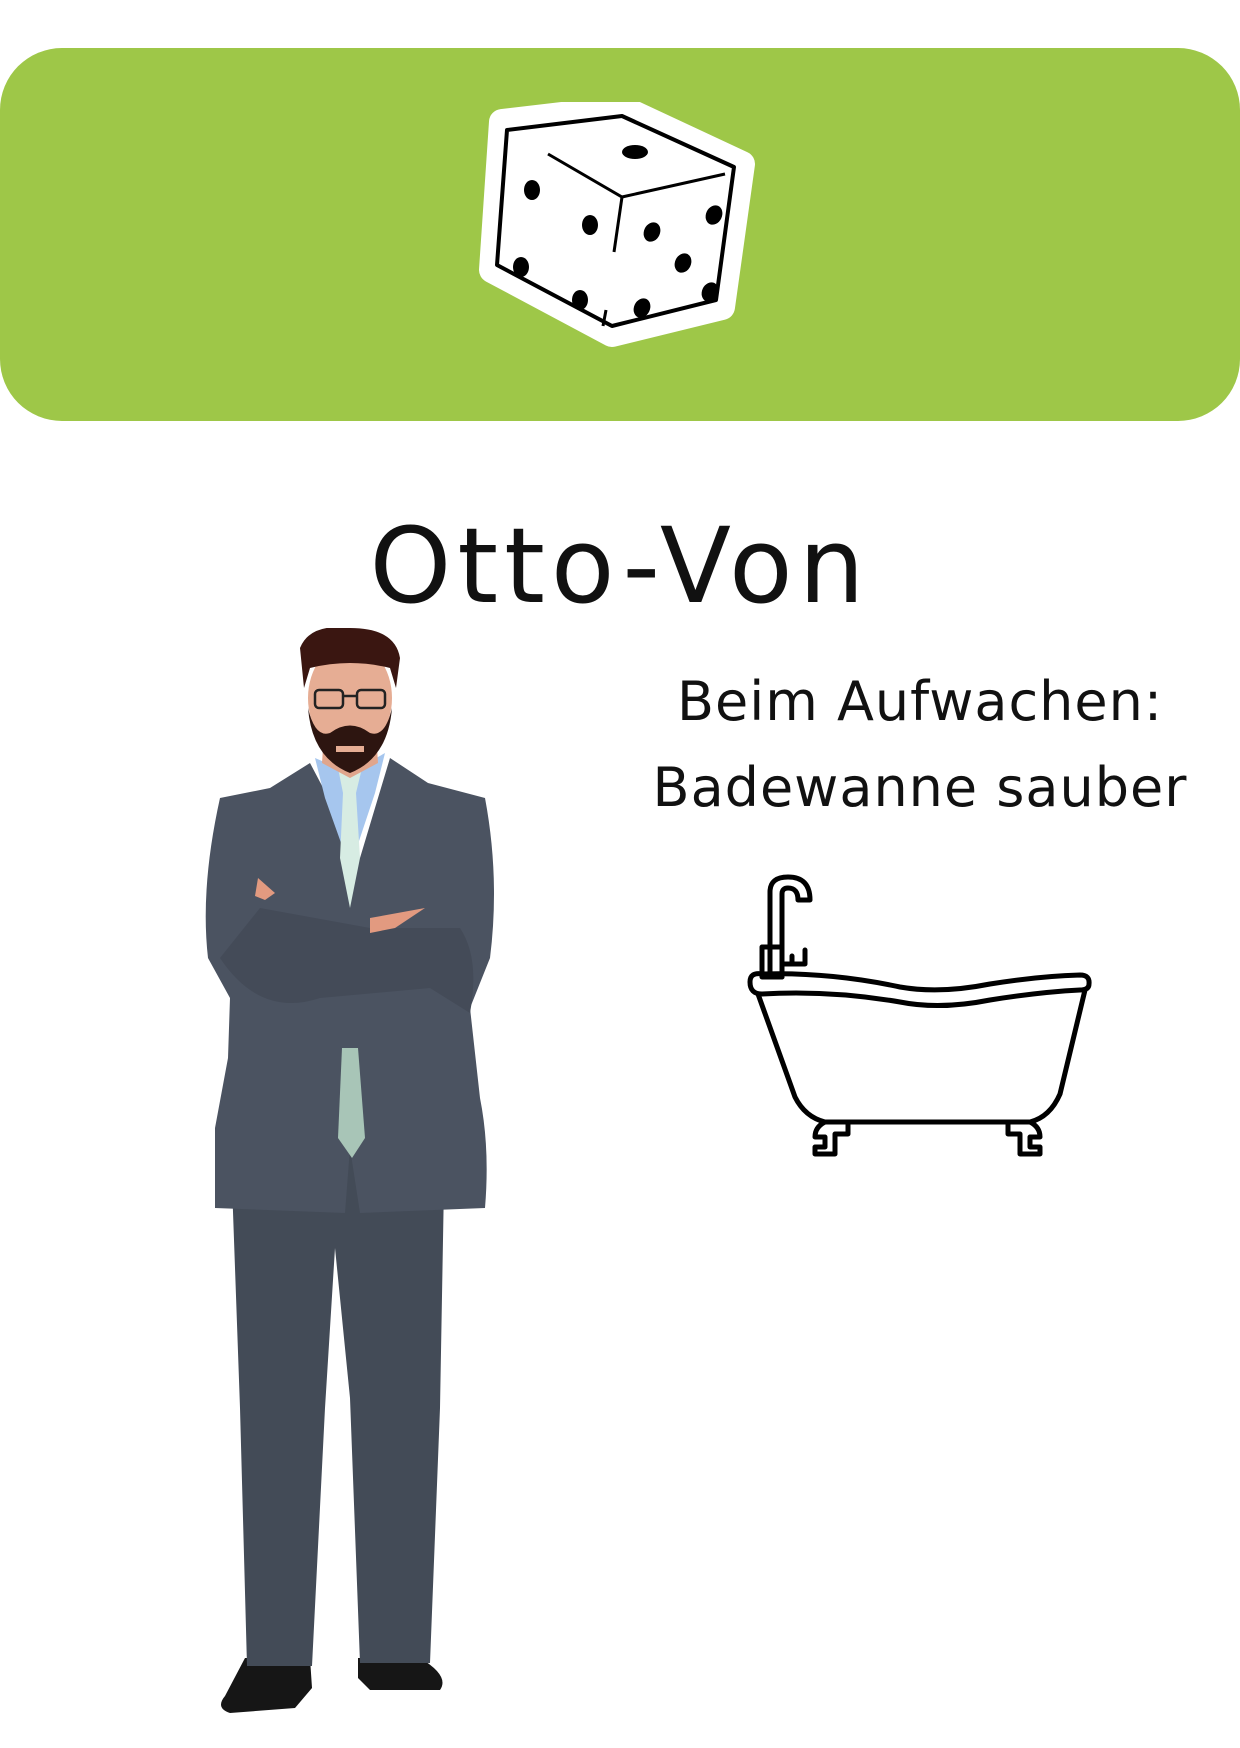 The width and height of the screenshot is (1240, 1748). Describe the element at coordinates (920, 701) in the screenshot. I see `condition-line-1: Beim Aufwachen:` at that location.